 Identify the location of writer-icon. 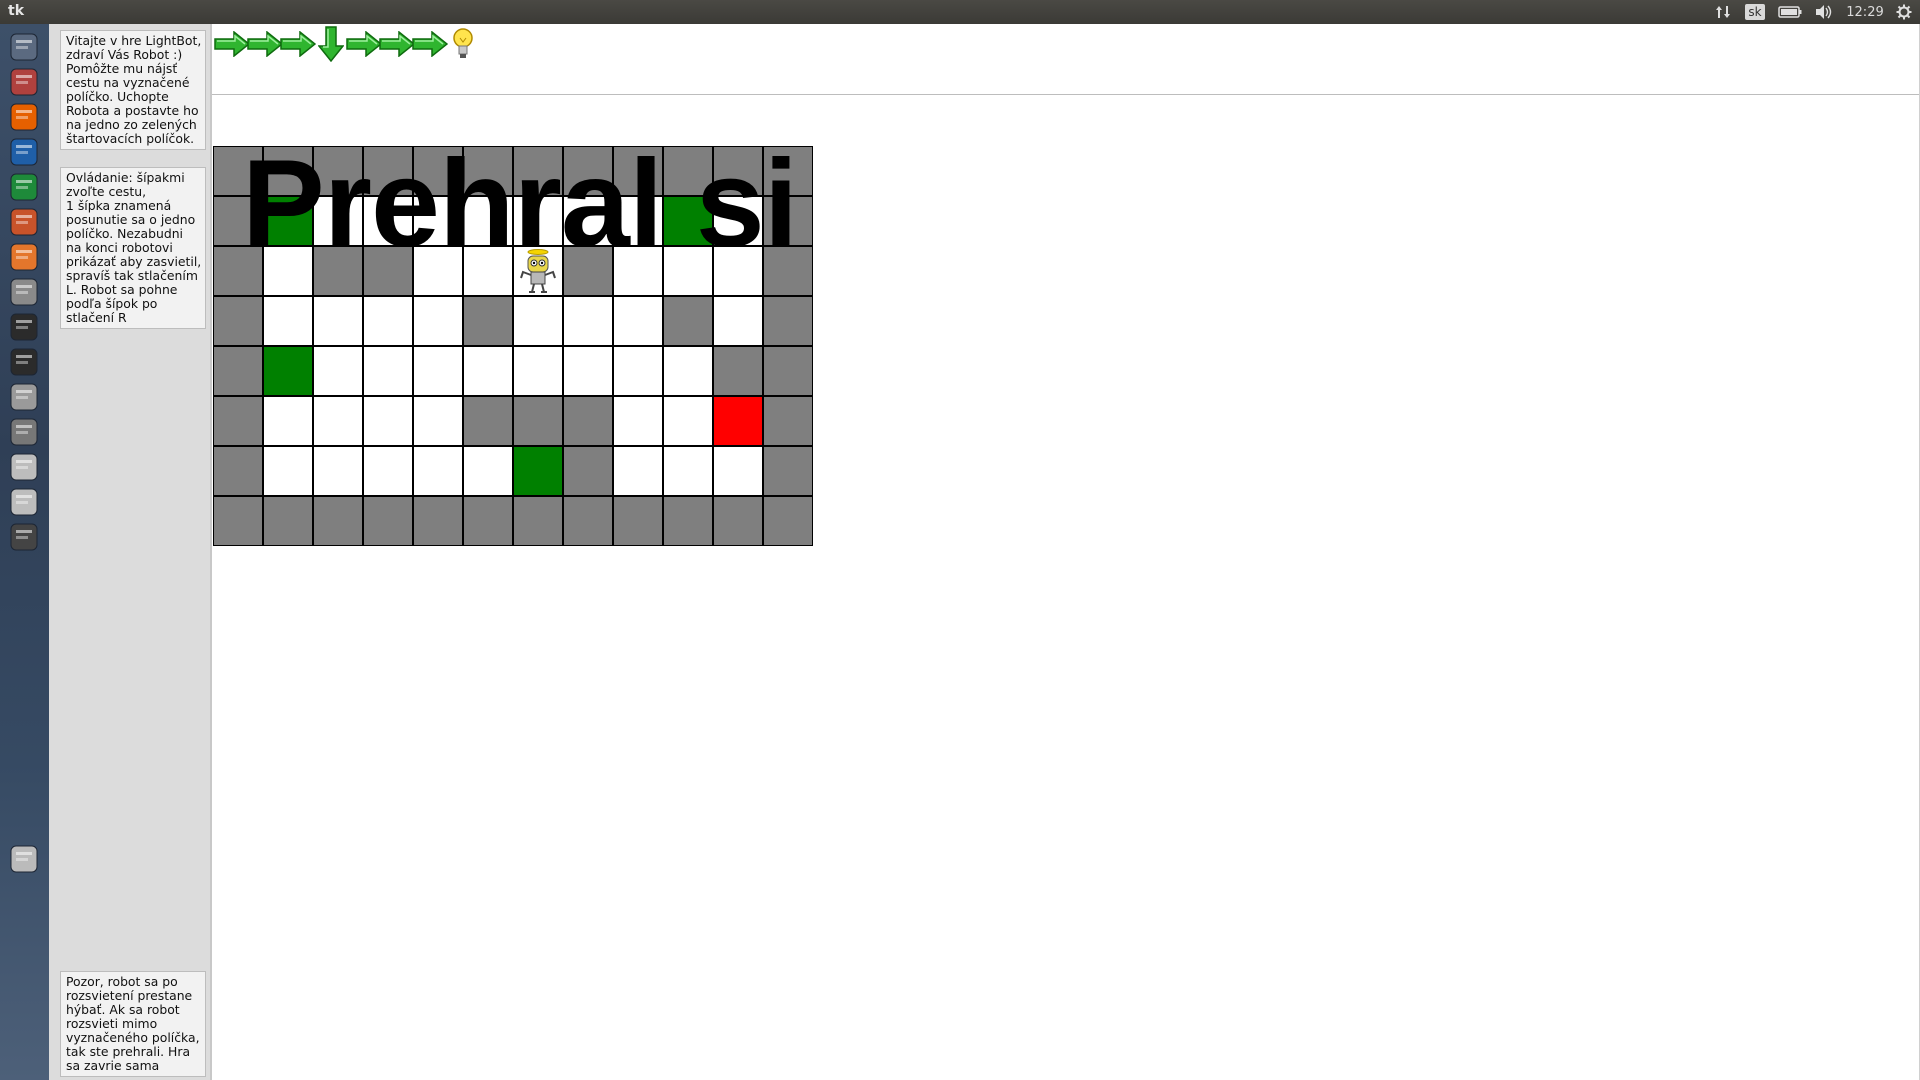
(24, 152).